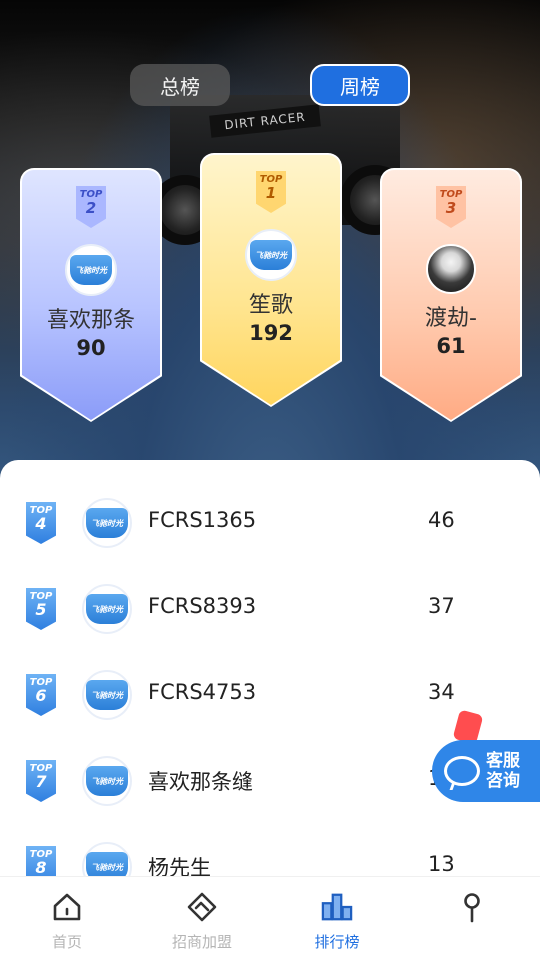 The width and height of the screenshot is (540, 960). Describe the element at coordinates (202, 907) in the screenshot. I see `handshake-icon` at that location.